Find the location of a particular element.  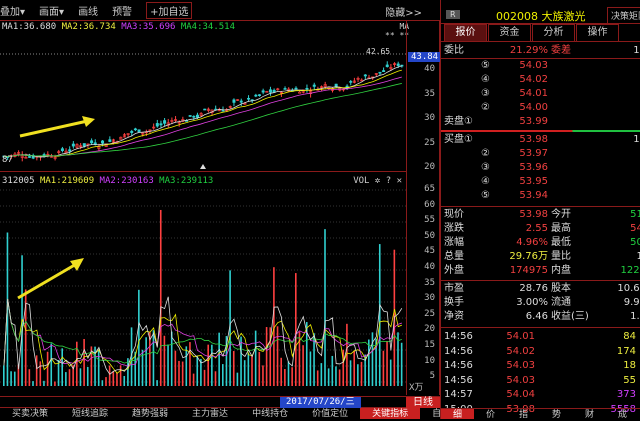

decision-button: 决策矩阵 is located at coordinates (623, 15).